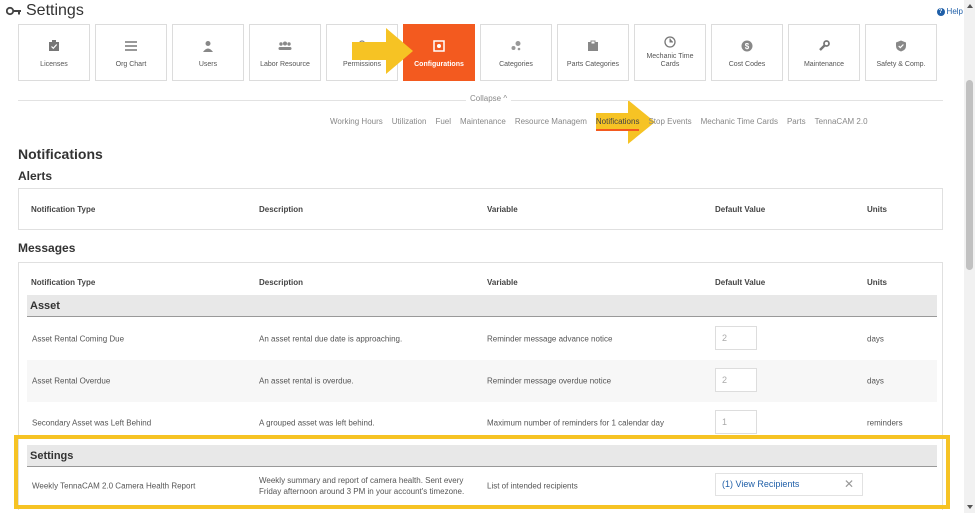 The width and height of the screenshot is (975, 513). I want to click on categories-icon, so click(516, 46).